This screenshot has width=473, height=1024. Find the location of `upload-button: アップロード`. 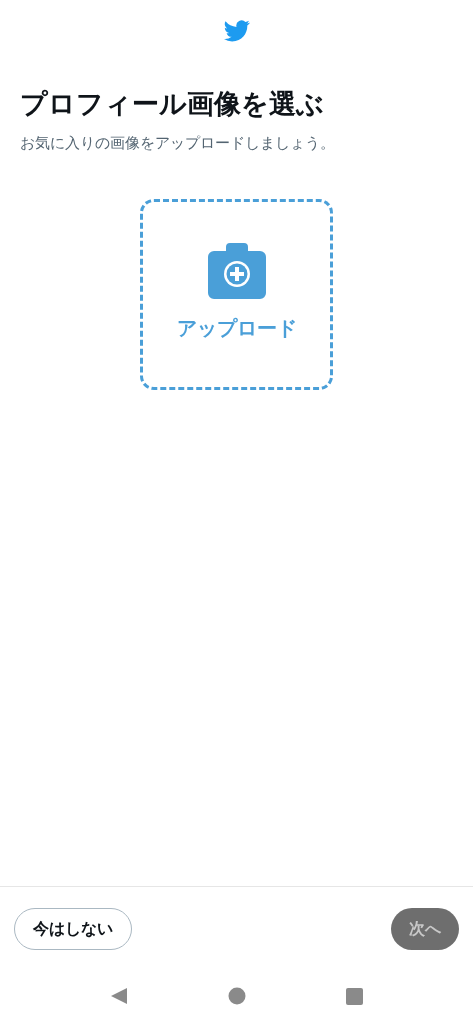

upload-button: アップロード is located at coordinates (236, 294).